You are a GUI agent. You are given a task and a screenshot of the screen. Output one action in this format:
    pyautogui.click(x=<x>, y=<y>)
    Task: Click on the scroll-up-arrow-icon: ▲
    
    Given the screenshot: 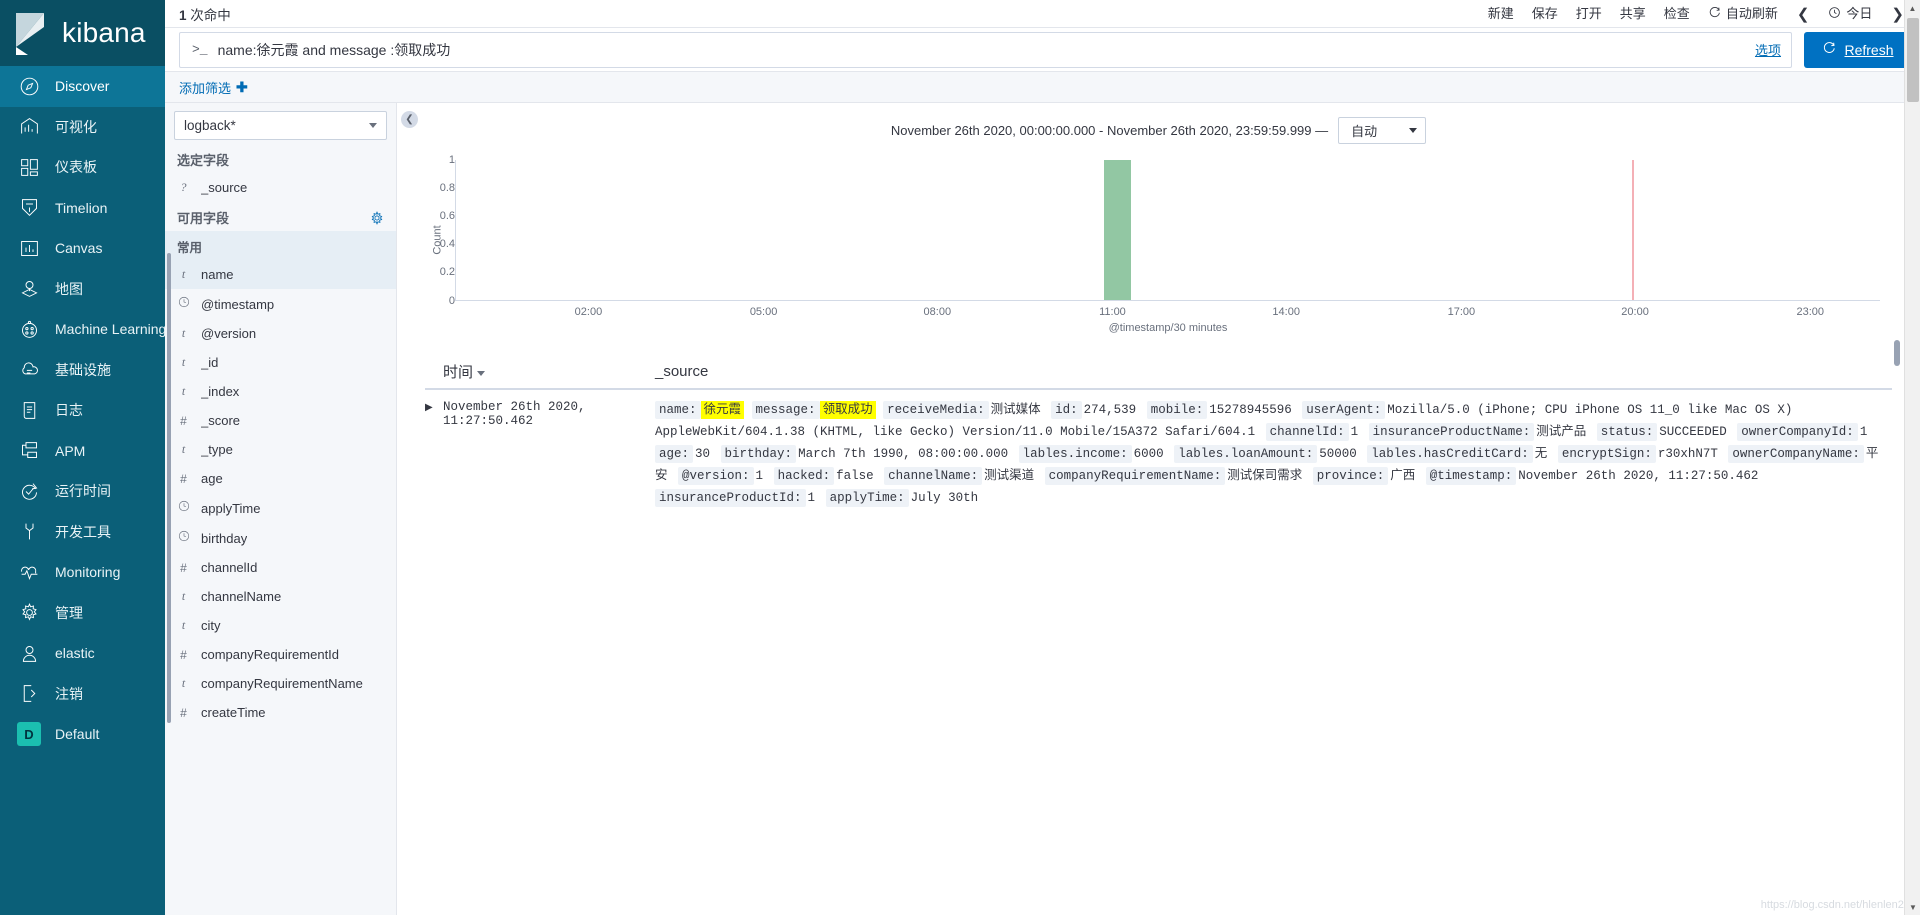 What is the action you would take?
    pyautogui.click(x=1912, y=8)
    